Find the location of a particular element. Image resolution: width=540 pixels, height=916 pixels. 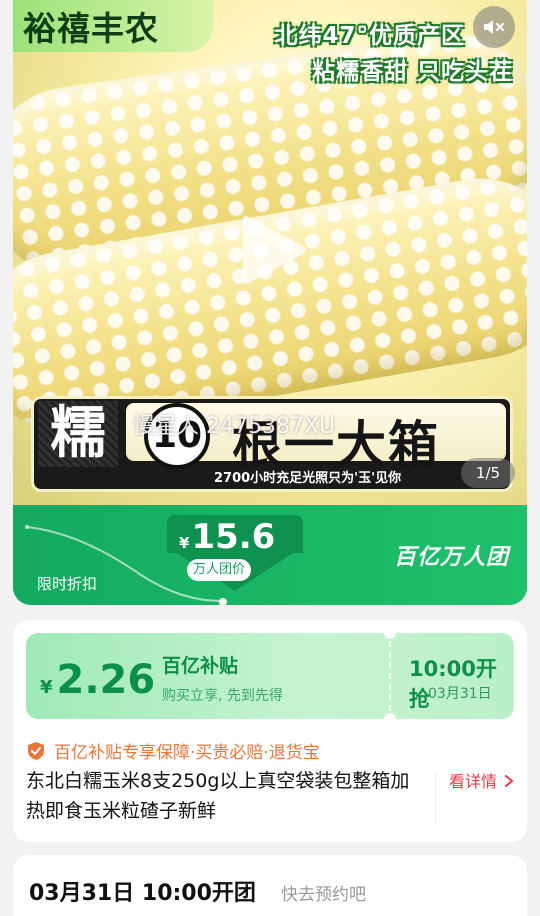

subsidy-coupon: ¥2.26 百亿补贴 购买立享, 先到先得 10:00开抢 03月31日 is located at coordinates (270, 676).